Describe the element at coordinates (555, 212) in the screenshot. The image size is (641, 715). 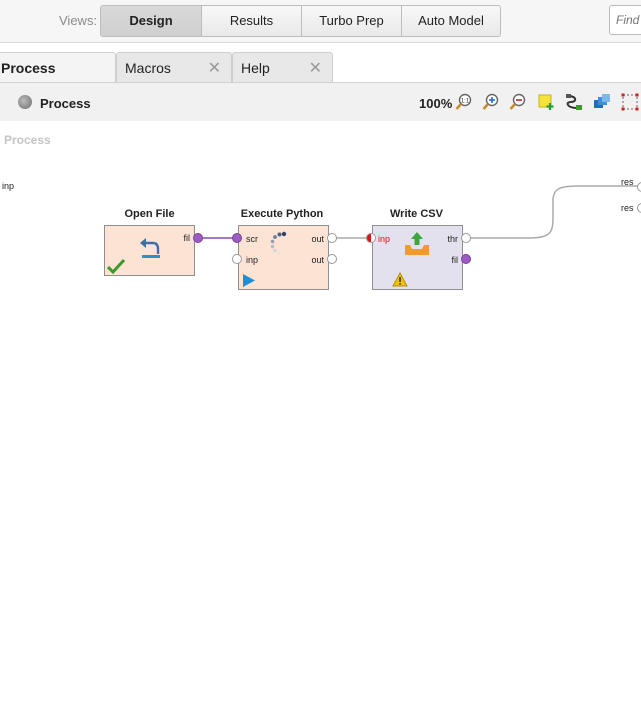
I see `connection-writecsv-result` at that location.